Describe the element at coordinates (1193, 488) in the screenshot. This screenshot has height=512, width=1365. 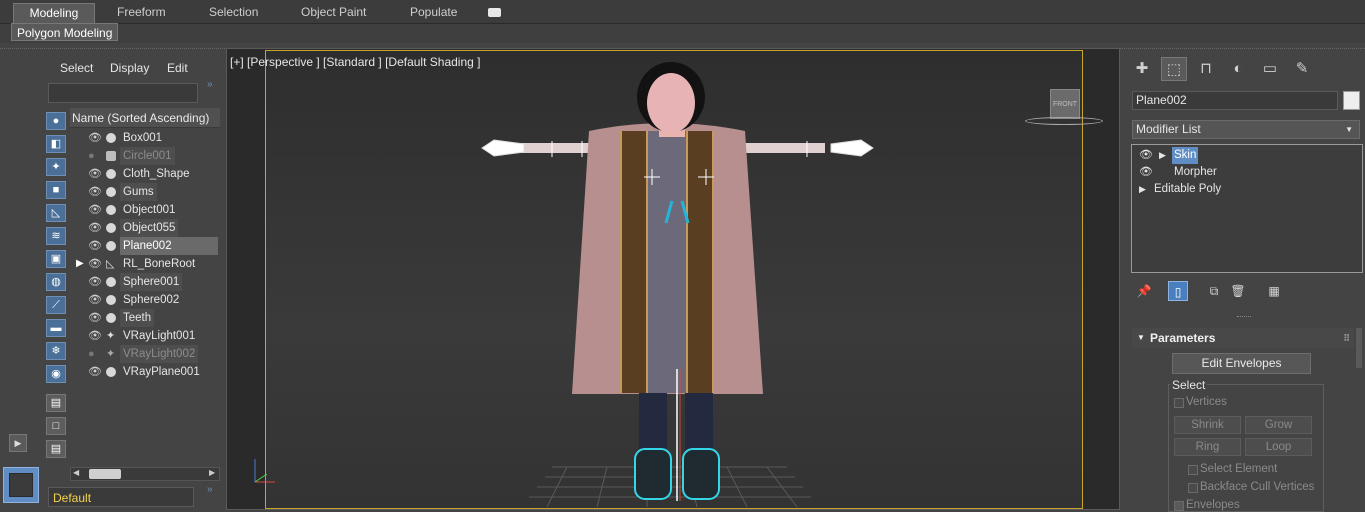
I see `backface-cull-checkbox` at that location.